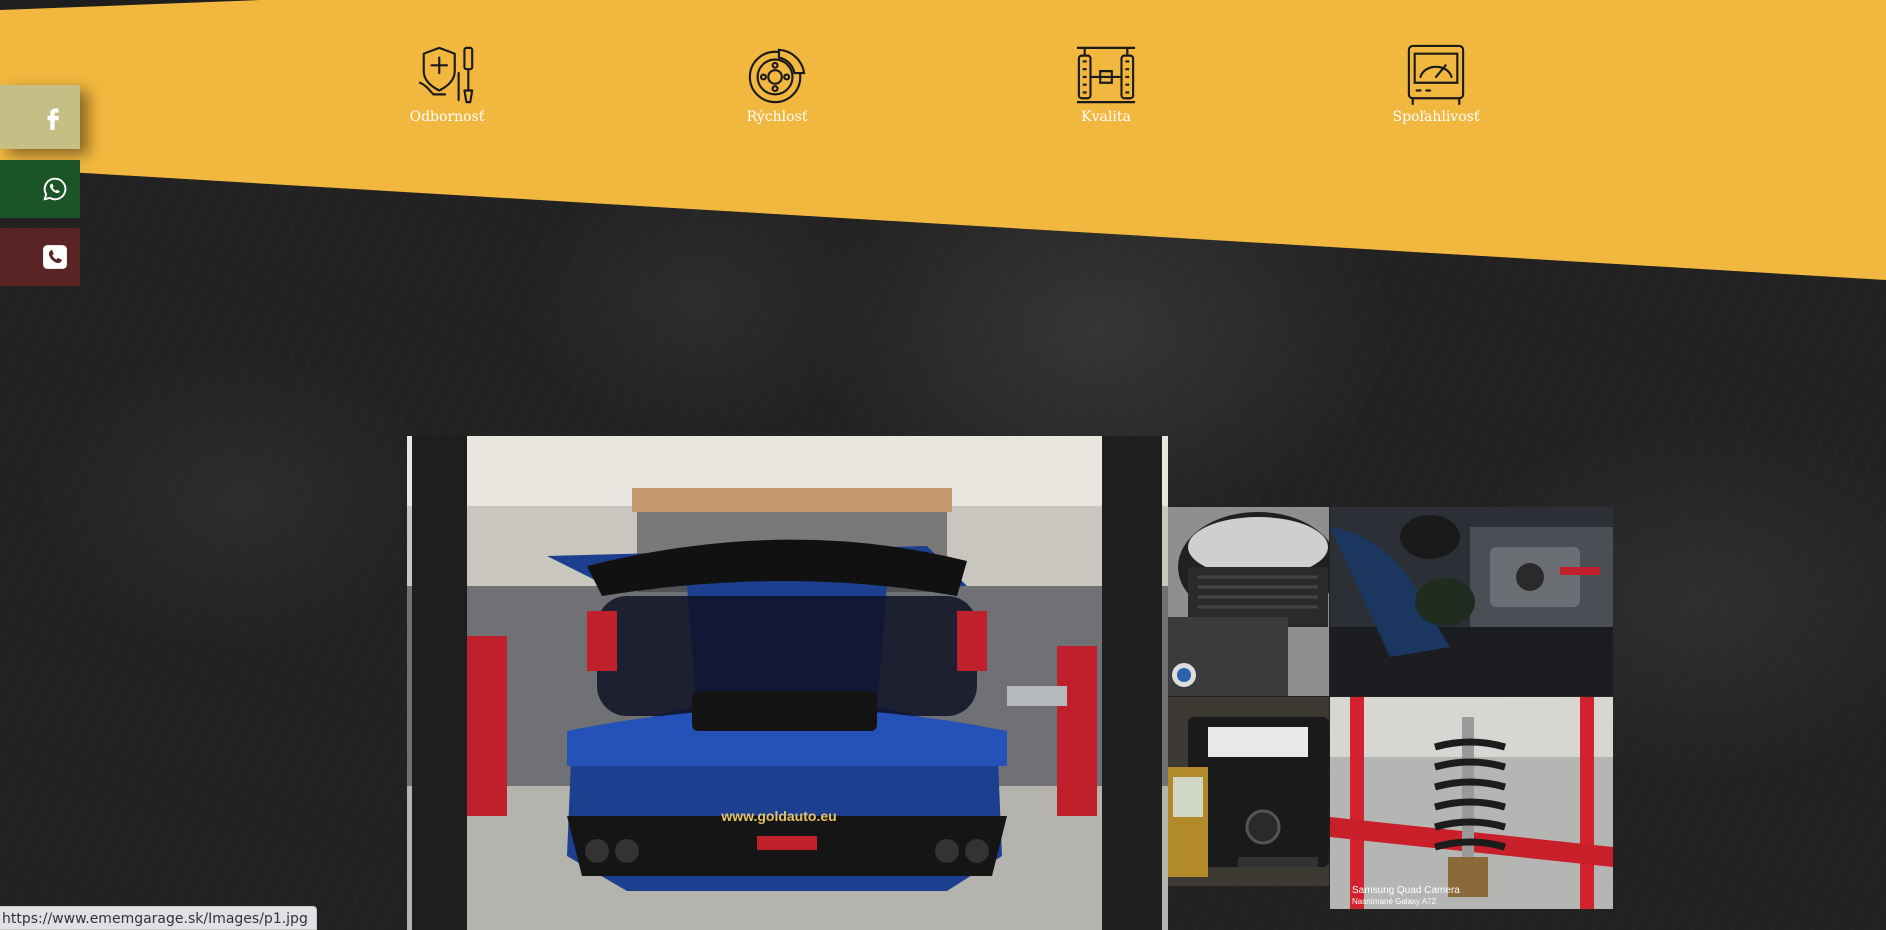 This screenshot has width=1886, height=930. I want to click on feature-spolahlivost: Spoľahlivosť, so click(1436, 84).